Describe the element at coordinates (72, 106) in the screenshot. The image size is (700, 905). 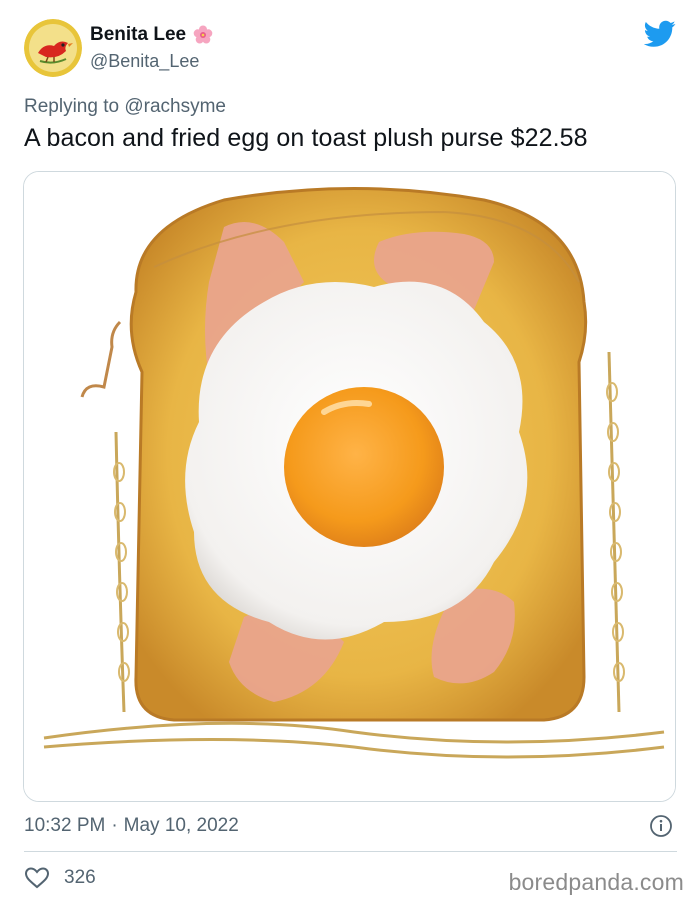
I see `replying-prefix: Replying to` at that location.